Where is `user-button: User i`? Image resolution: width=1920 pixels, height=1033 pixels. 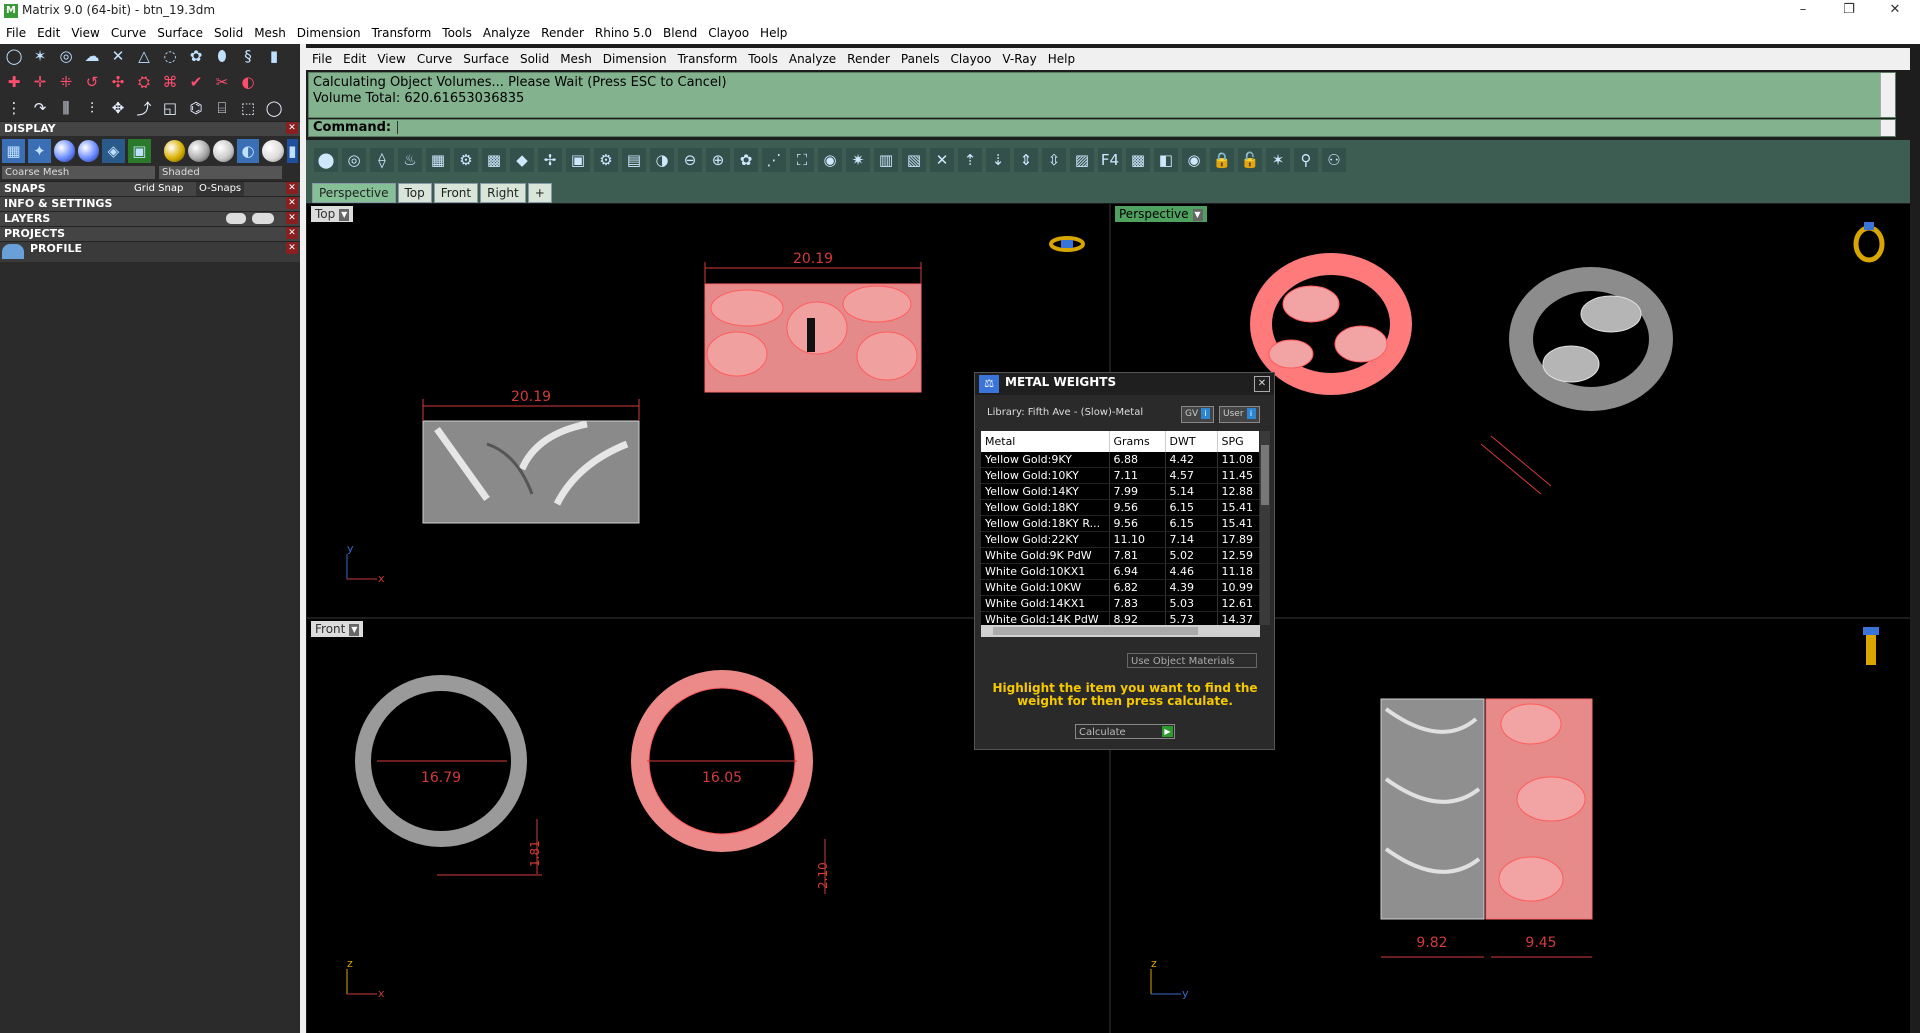
user-button: User i is located at coordinates (1239, 414).